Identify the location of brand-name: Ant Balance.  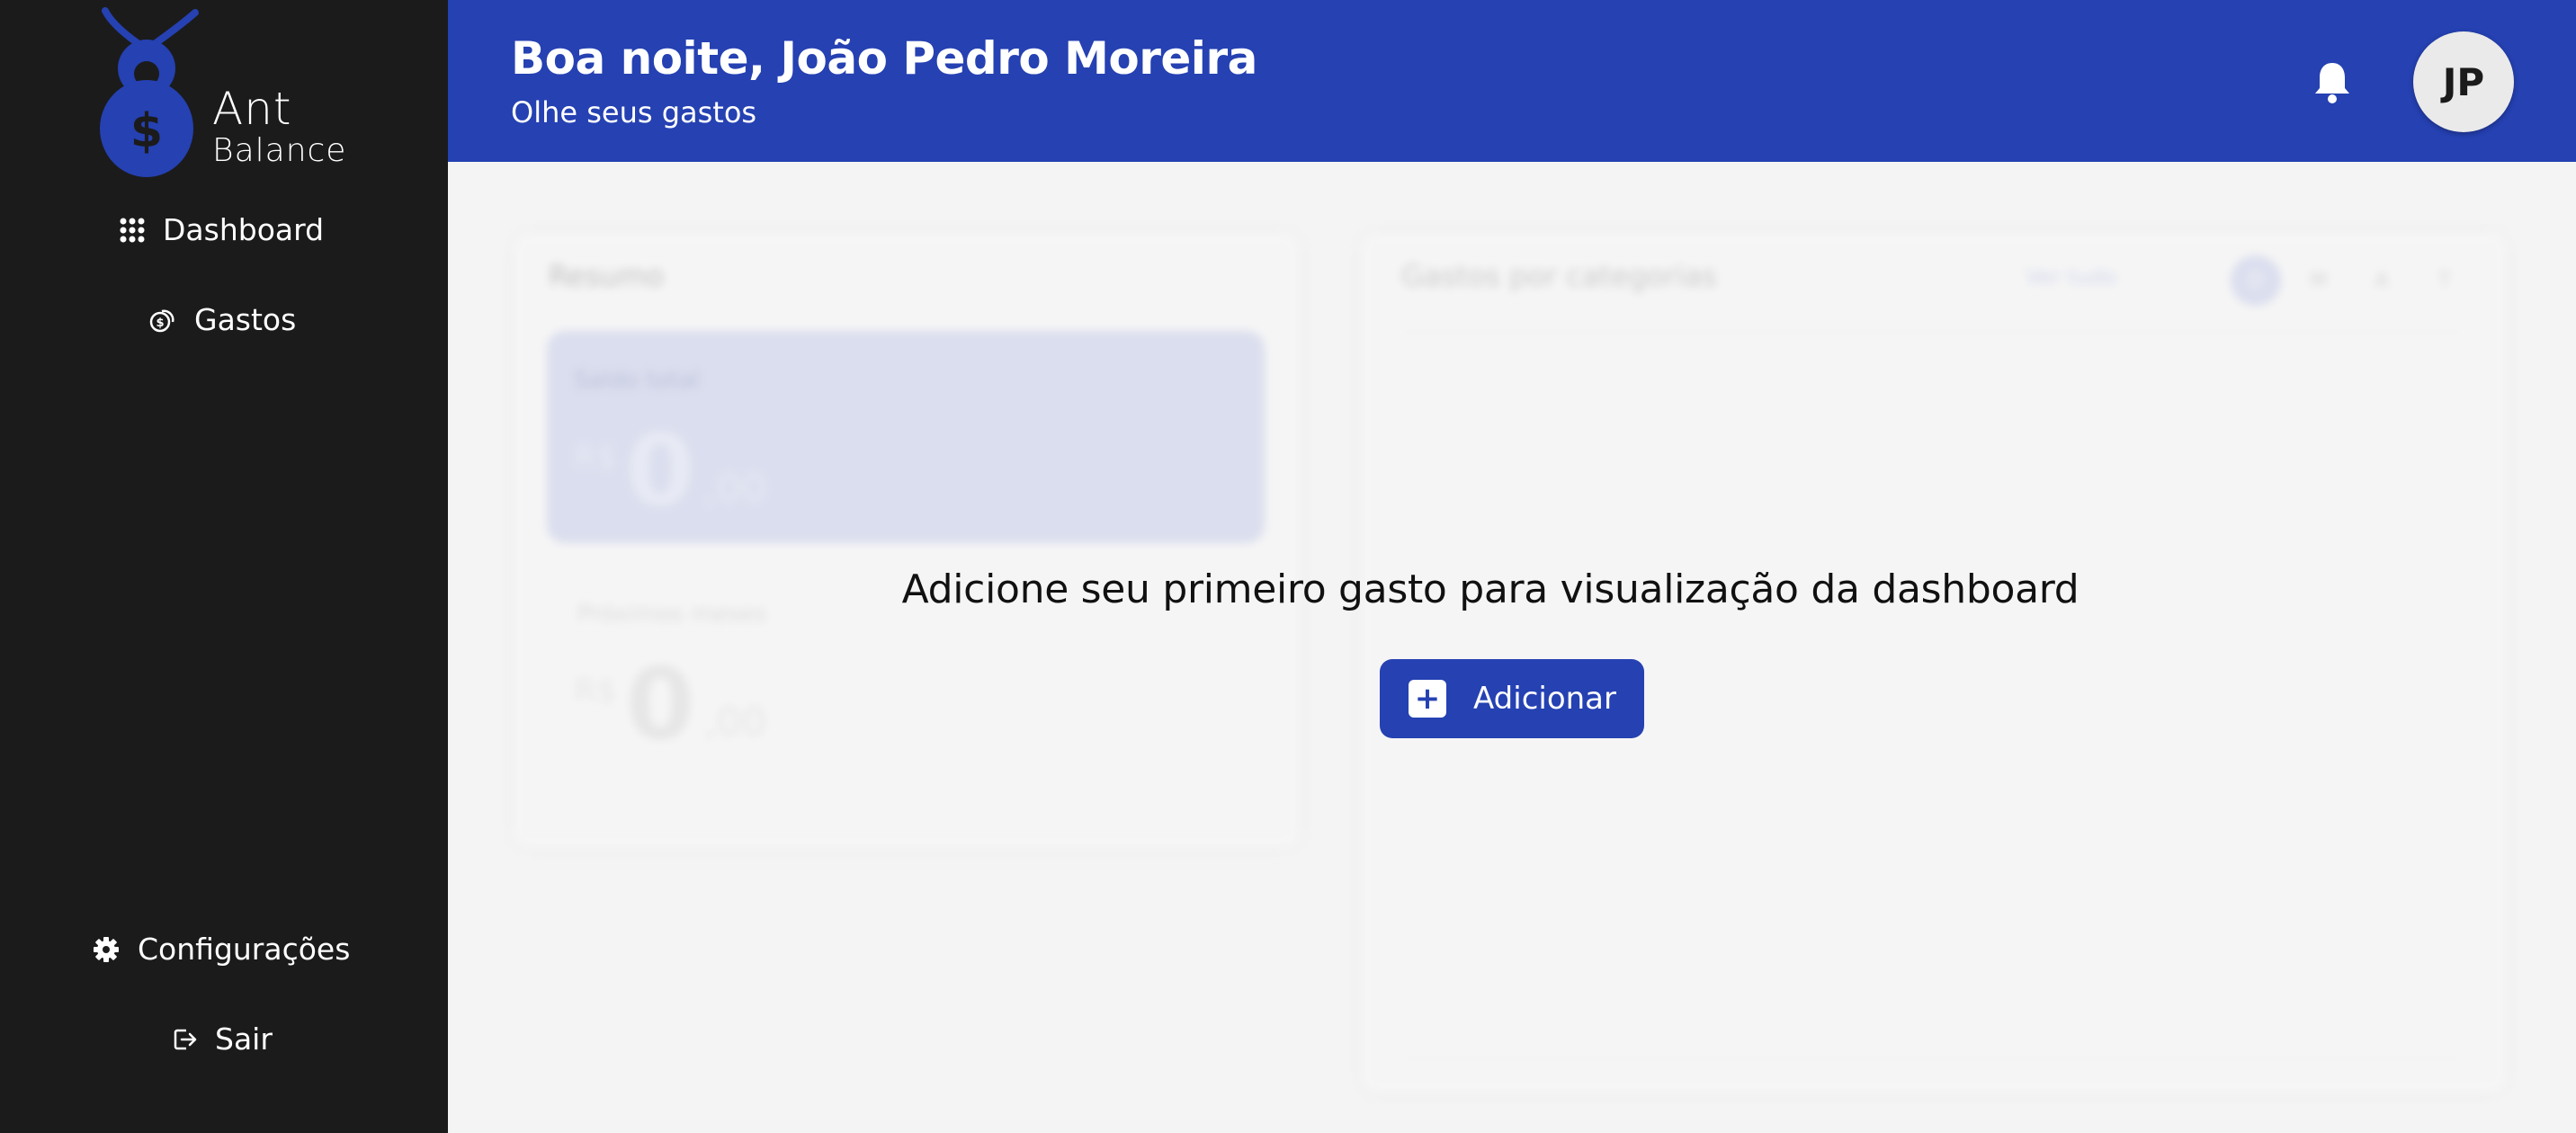
(279, 126).